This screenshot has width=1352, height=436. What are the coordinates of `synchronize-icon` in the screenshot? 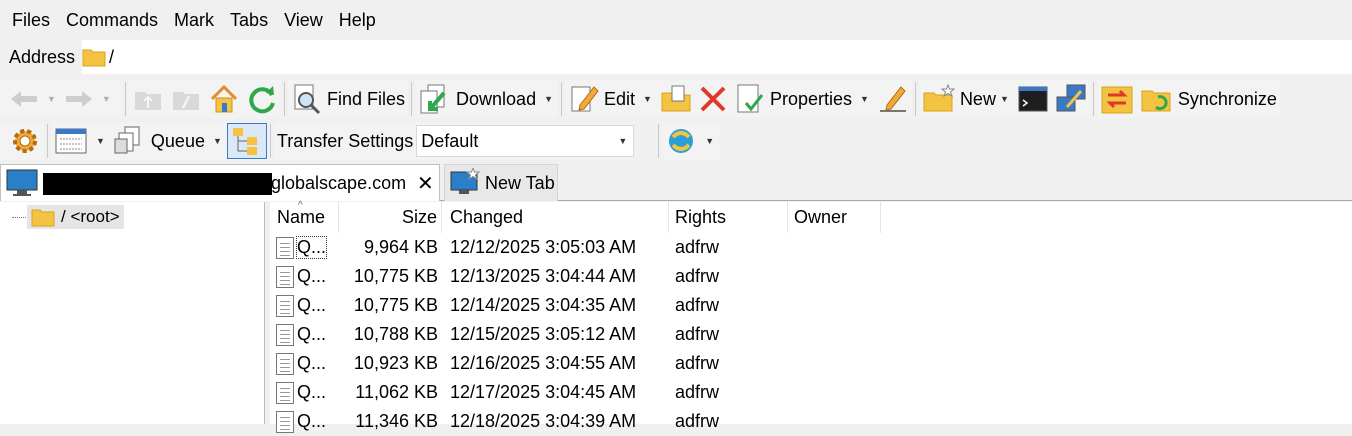 It's located at (1156, 101).